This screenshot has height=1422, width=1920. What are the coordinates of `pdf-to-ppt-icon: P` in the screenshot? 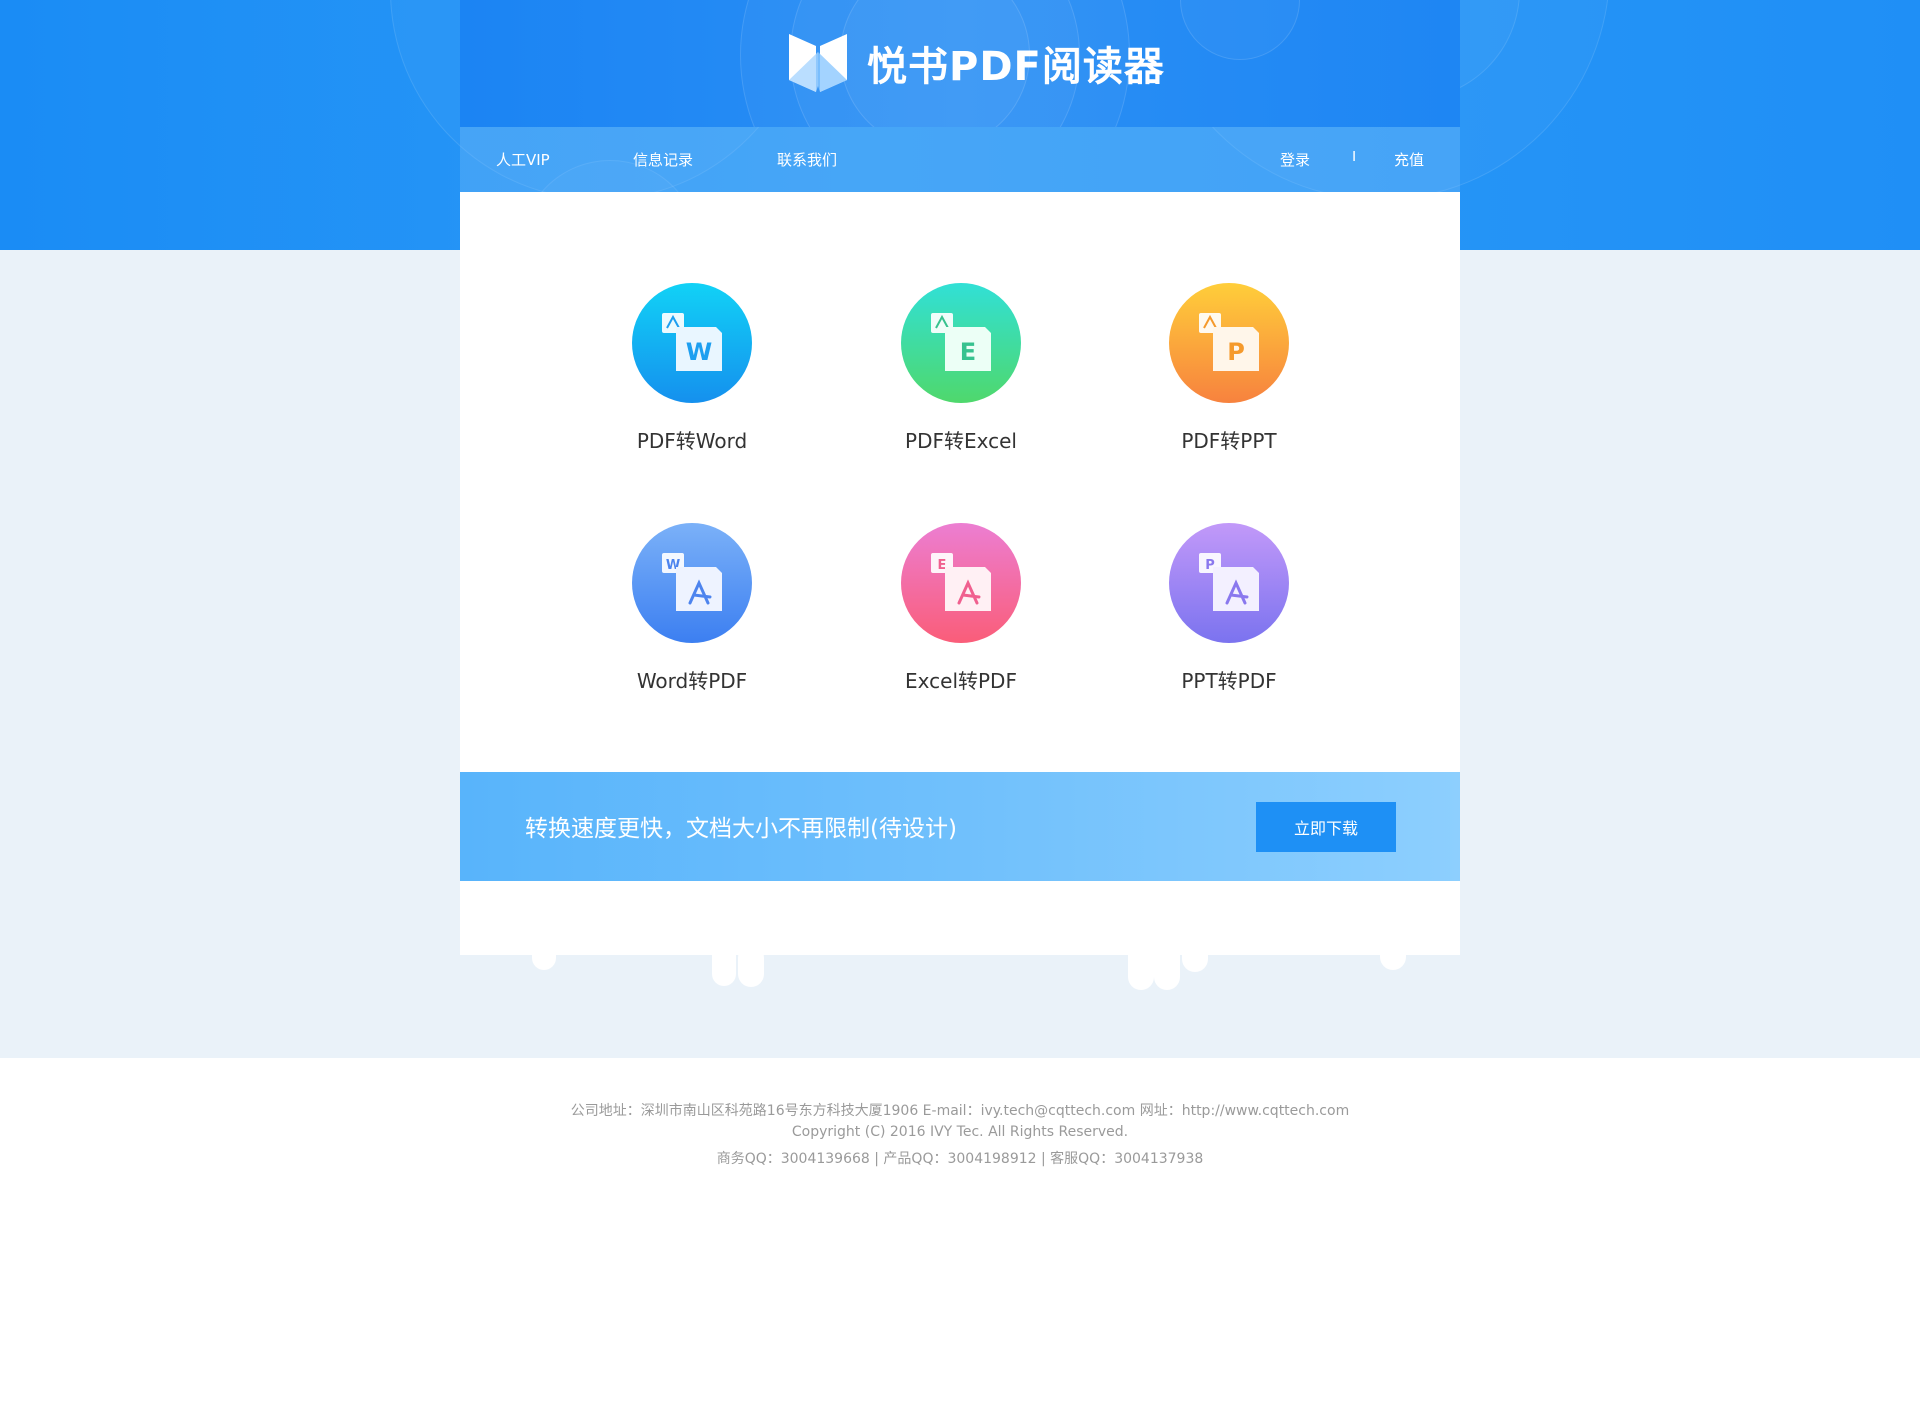 It's located at (1229, 343).